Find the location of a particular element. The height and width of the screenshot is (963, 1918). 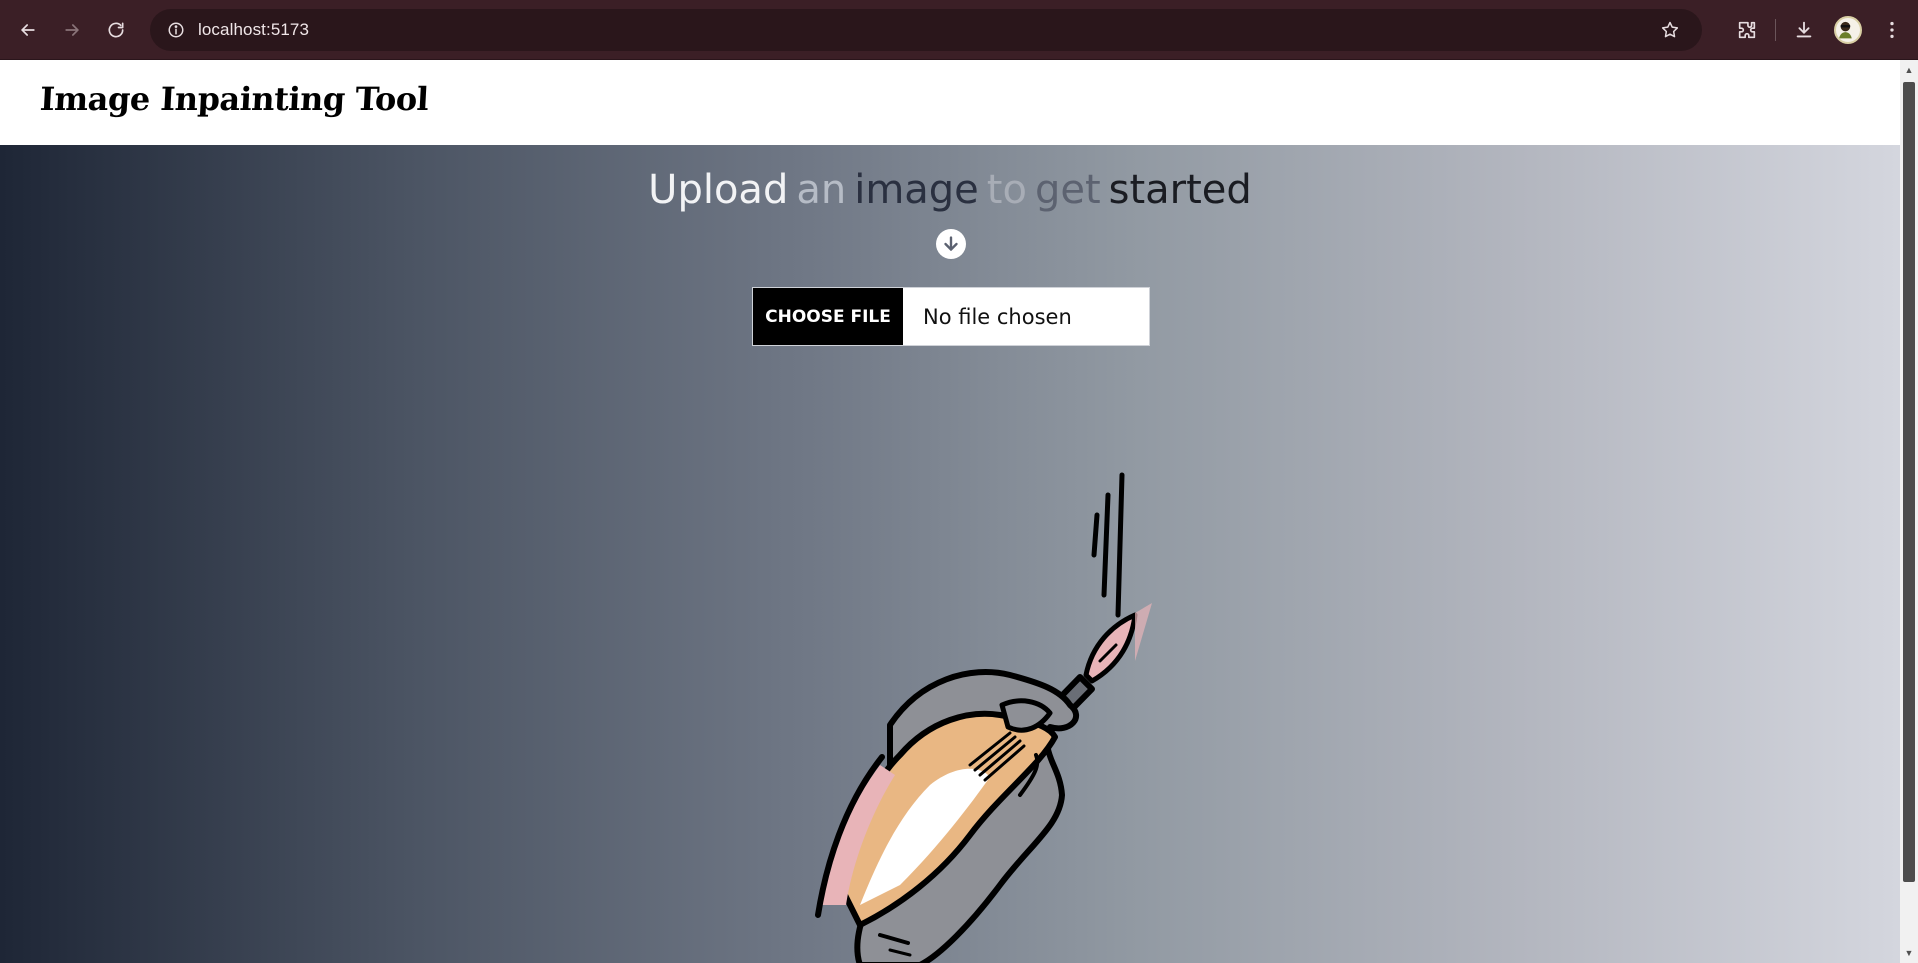

toolbar-divider is located at coordinates (1775, 30).